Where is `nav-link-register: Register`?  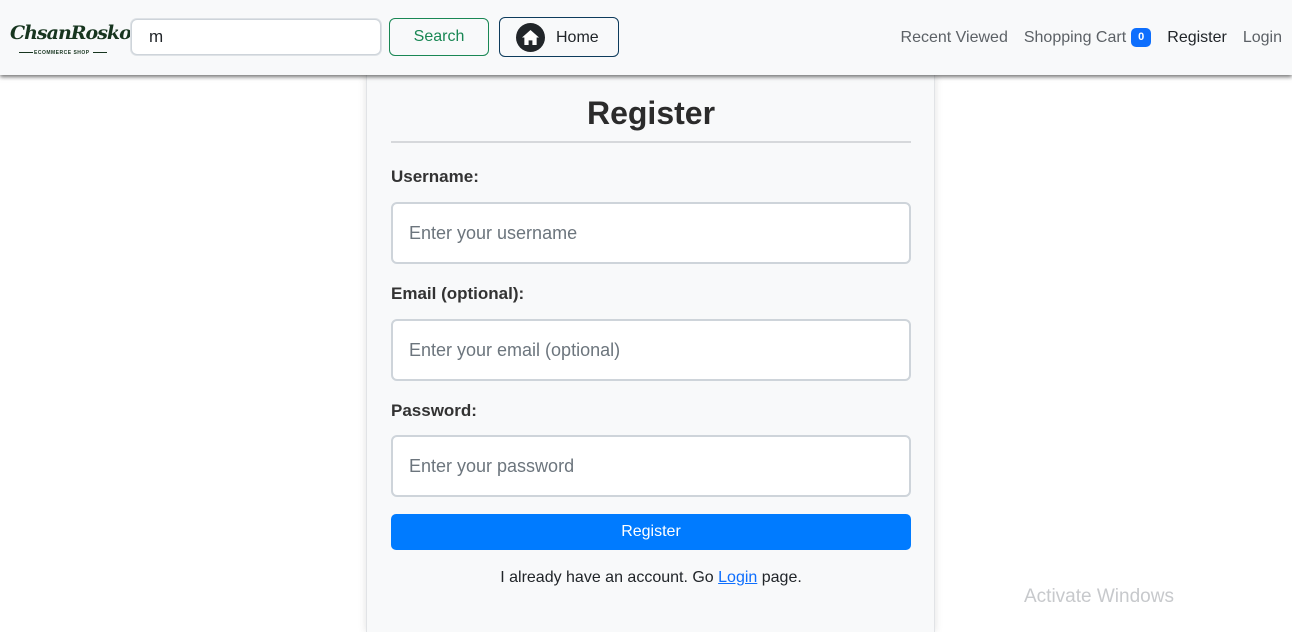 nav-link-register: Register is located at coordinates (1197, 38).